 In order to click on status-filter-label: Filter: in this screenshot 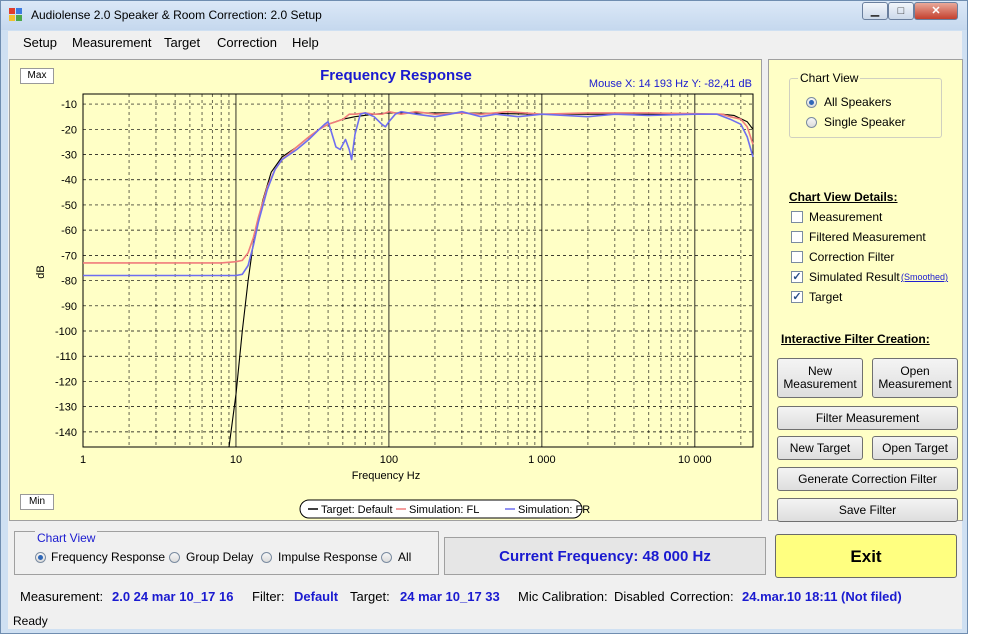, I will do `click(268, 596)`.